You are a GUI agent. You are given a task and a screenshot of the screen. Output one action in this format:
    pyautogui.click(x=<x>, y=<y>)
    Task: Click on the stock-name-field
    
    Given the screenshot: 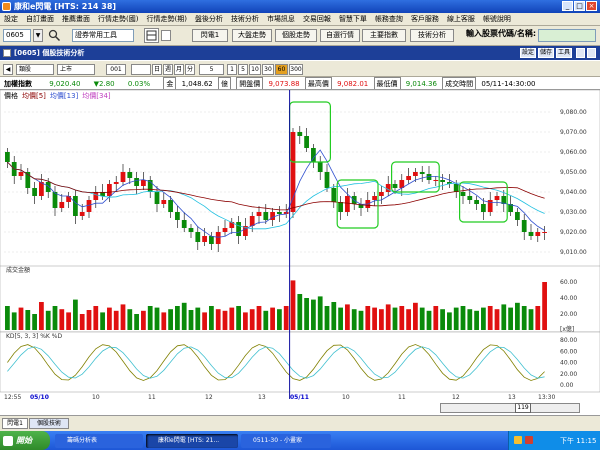 What is the action you would take?
    pyautogui.click(x=141, y=69)
    